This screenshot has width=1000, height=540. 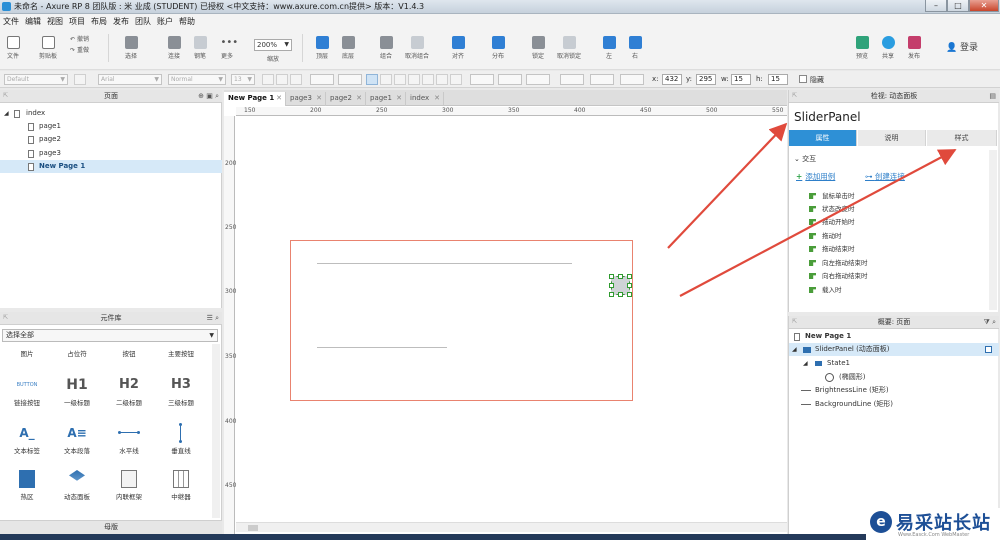 I want to click on login-button: 👤 登录, so click(x=962, y=46).